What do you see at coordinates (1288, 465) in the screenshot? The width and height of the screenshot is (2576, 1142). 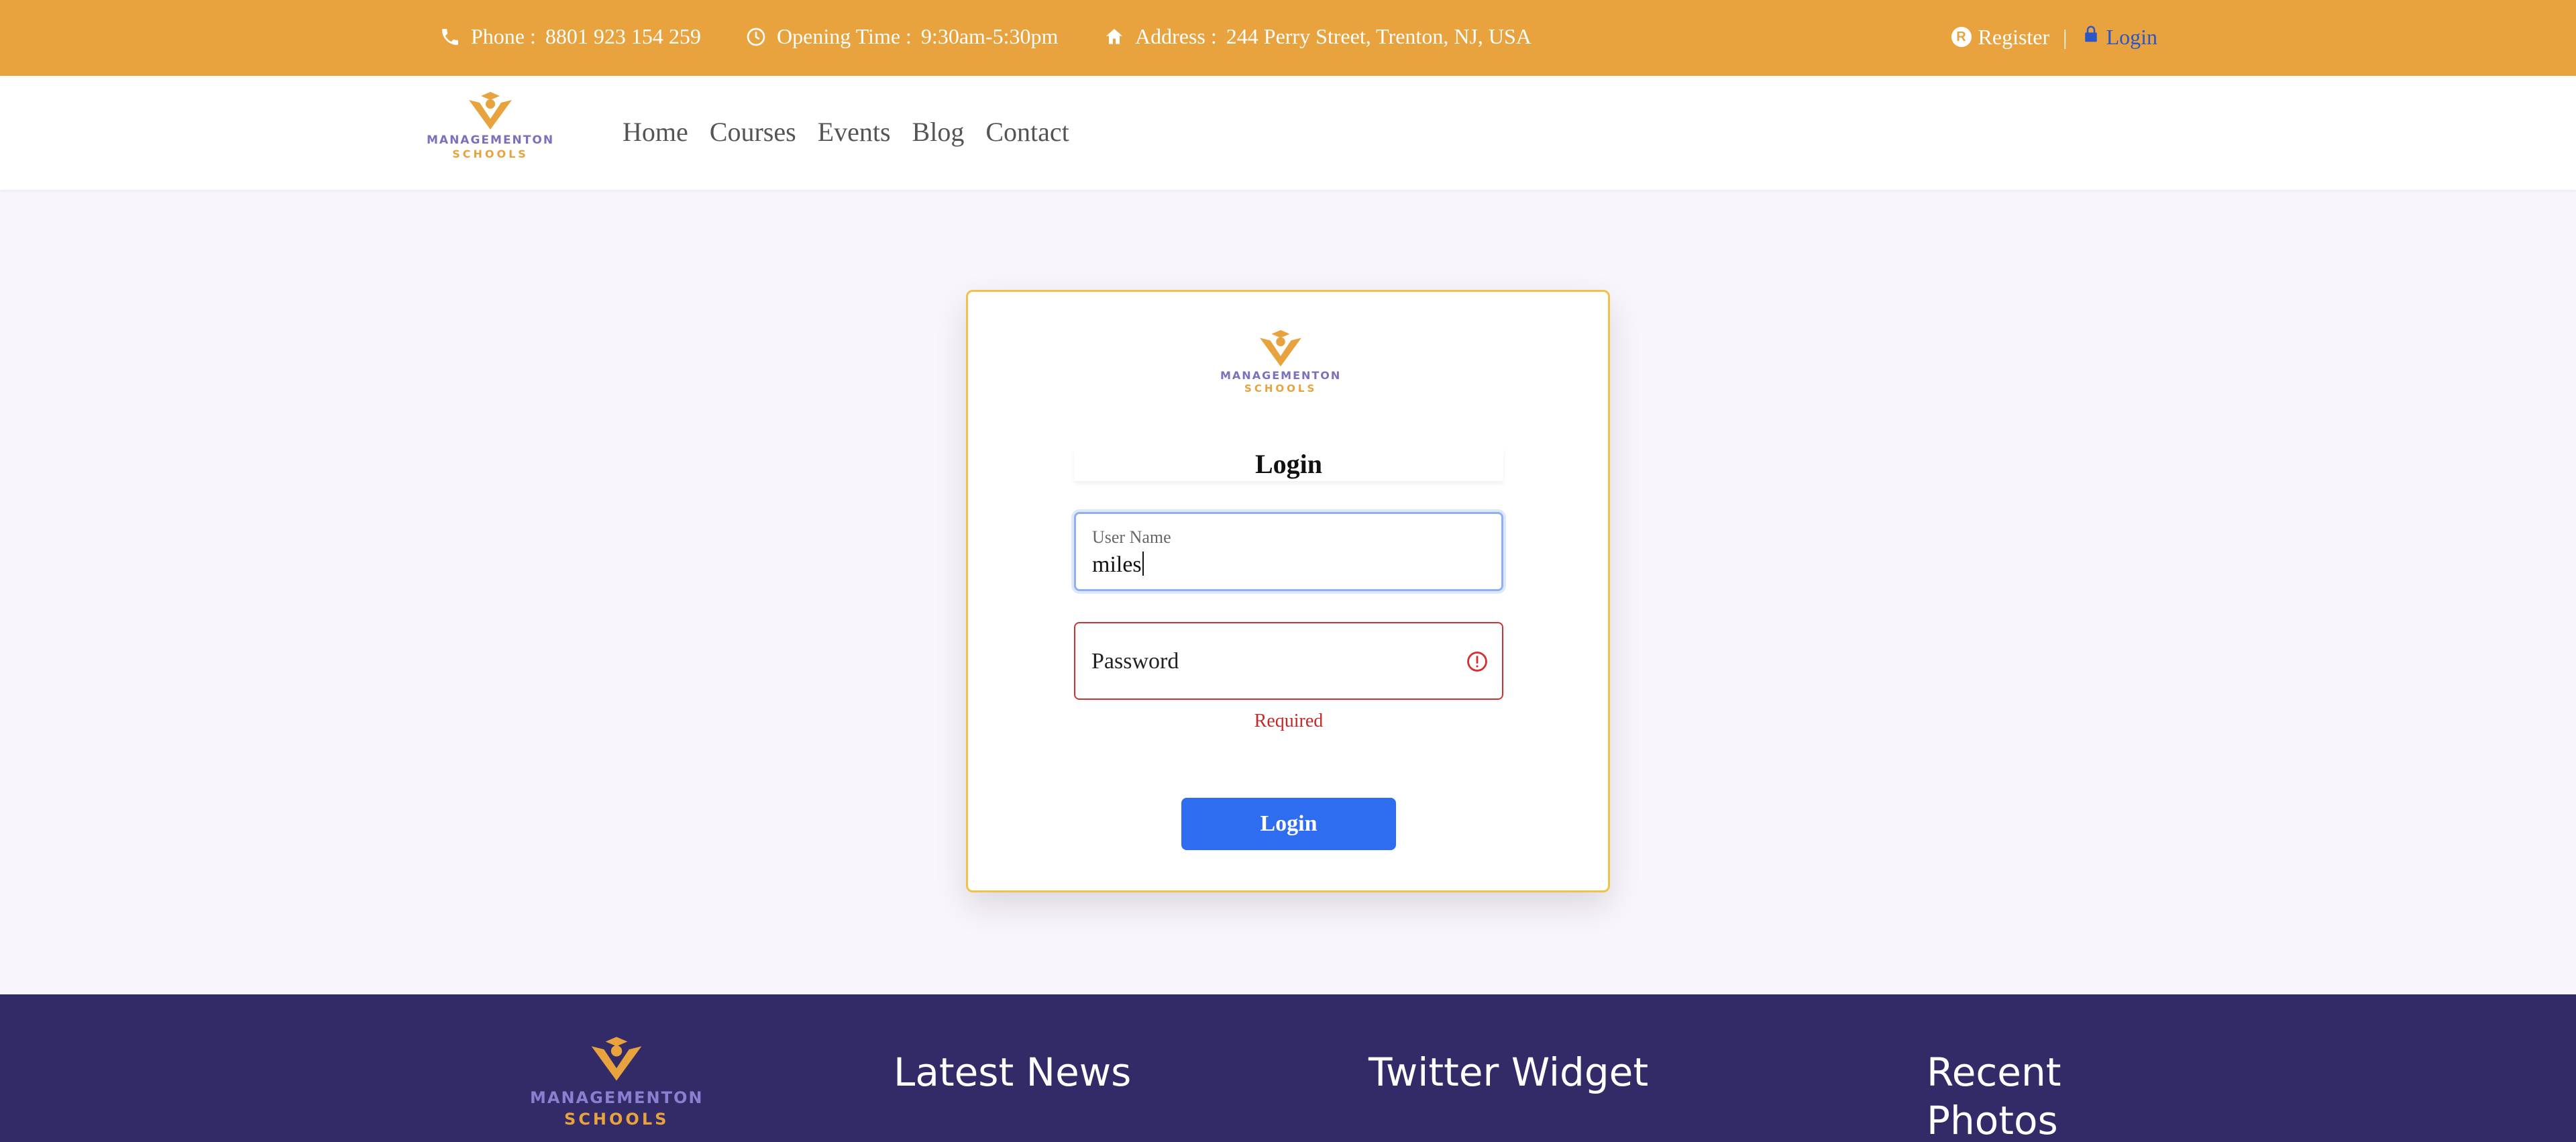 I see `login-title: Login` at bounding box center [1288, 465].